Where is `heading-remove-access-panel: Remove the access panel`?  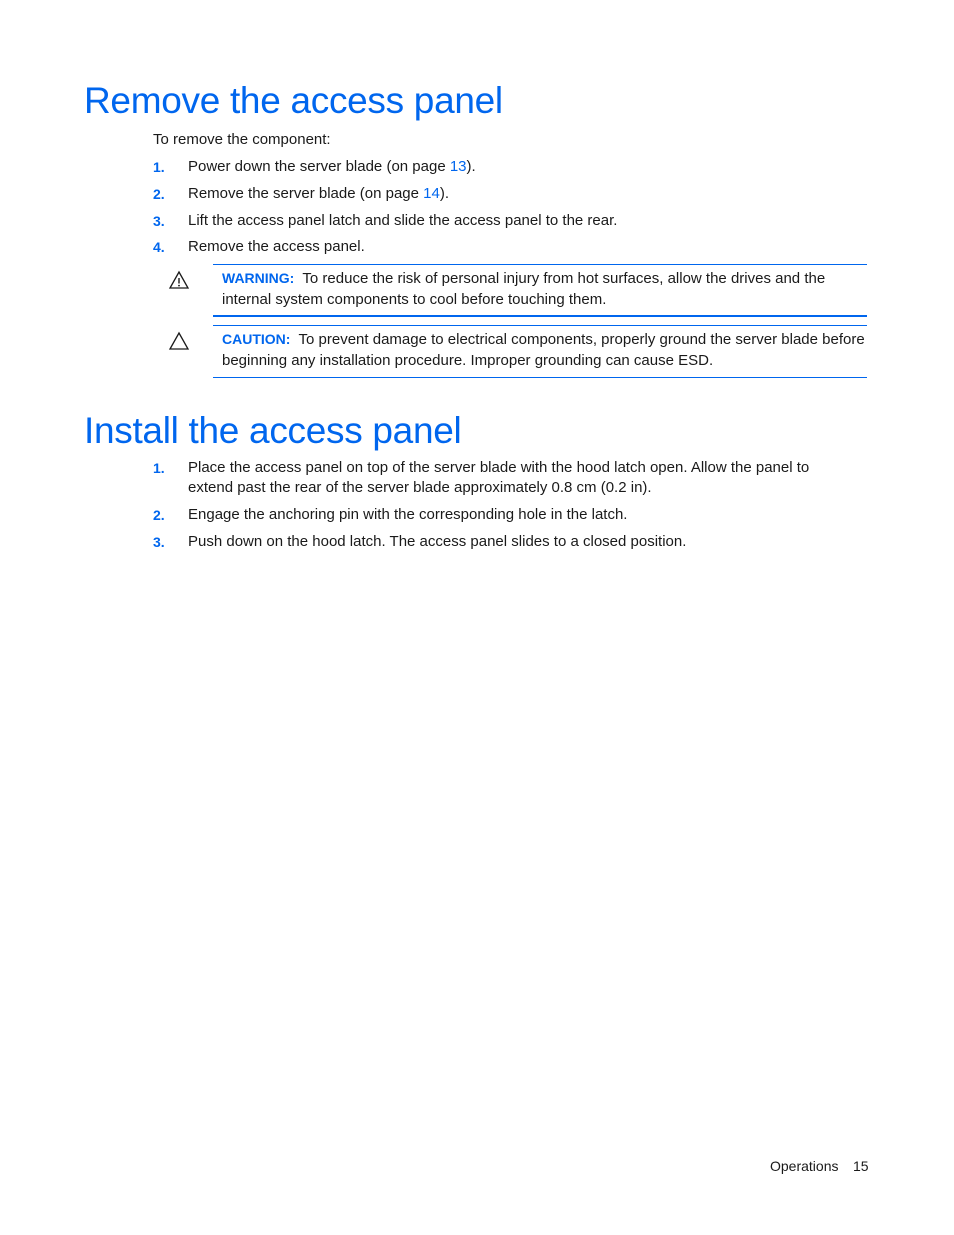
heading-remove-access-panel: Remove the access panel is located at coordinates (293, 100).